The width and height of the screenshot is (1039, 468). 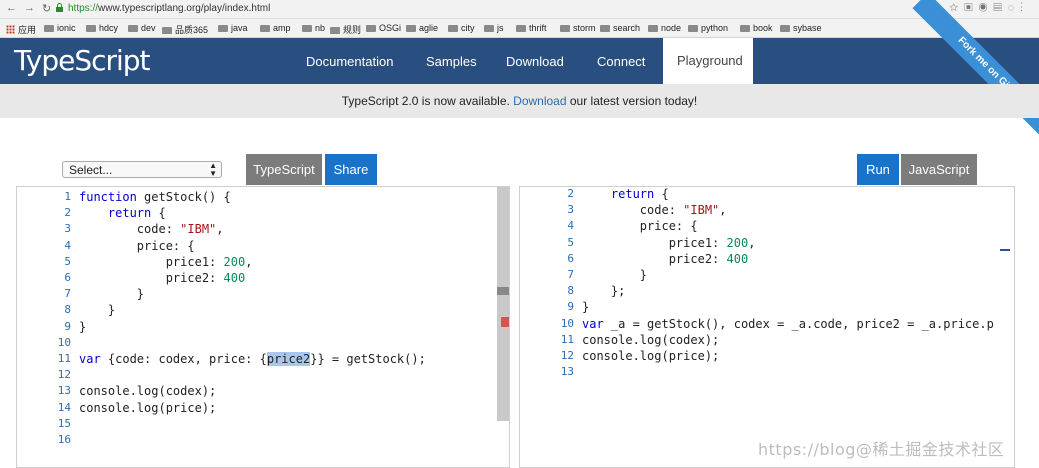 What do you see at coordinates (422, 28) in the screenshot?
I see `bookmark-folder: aglie` at bounding box center [422, 28].